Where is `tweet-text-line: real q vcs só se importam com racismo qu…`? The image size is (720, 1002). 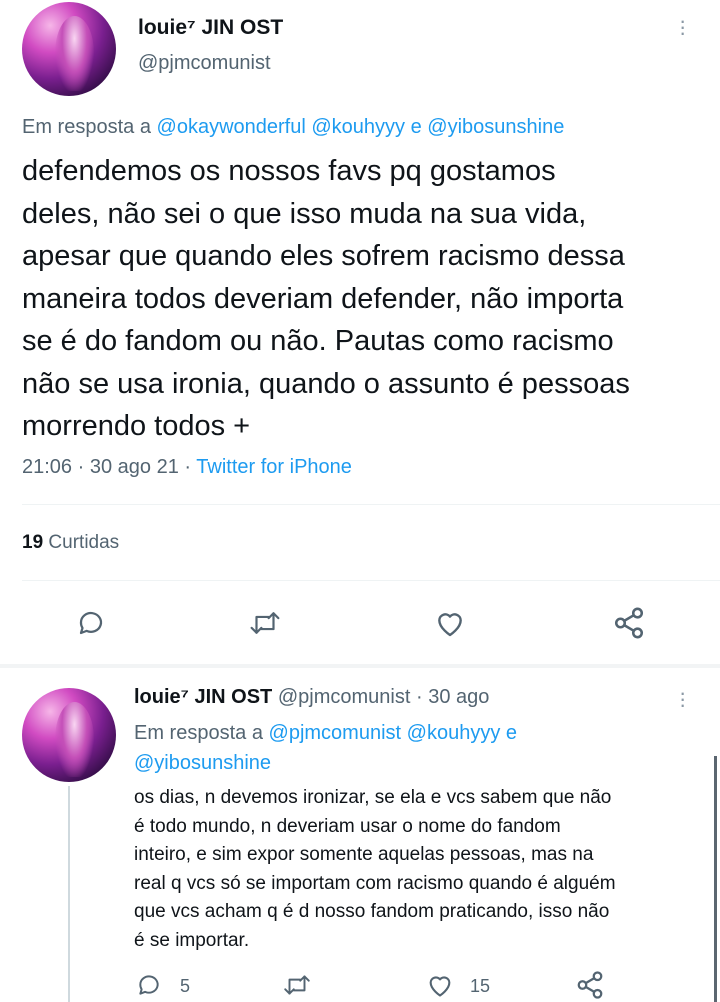
tweet-text-line: real q vcs só se importam com racismo qu… is located at coordinates (375, 883).